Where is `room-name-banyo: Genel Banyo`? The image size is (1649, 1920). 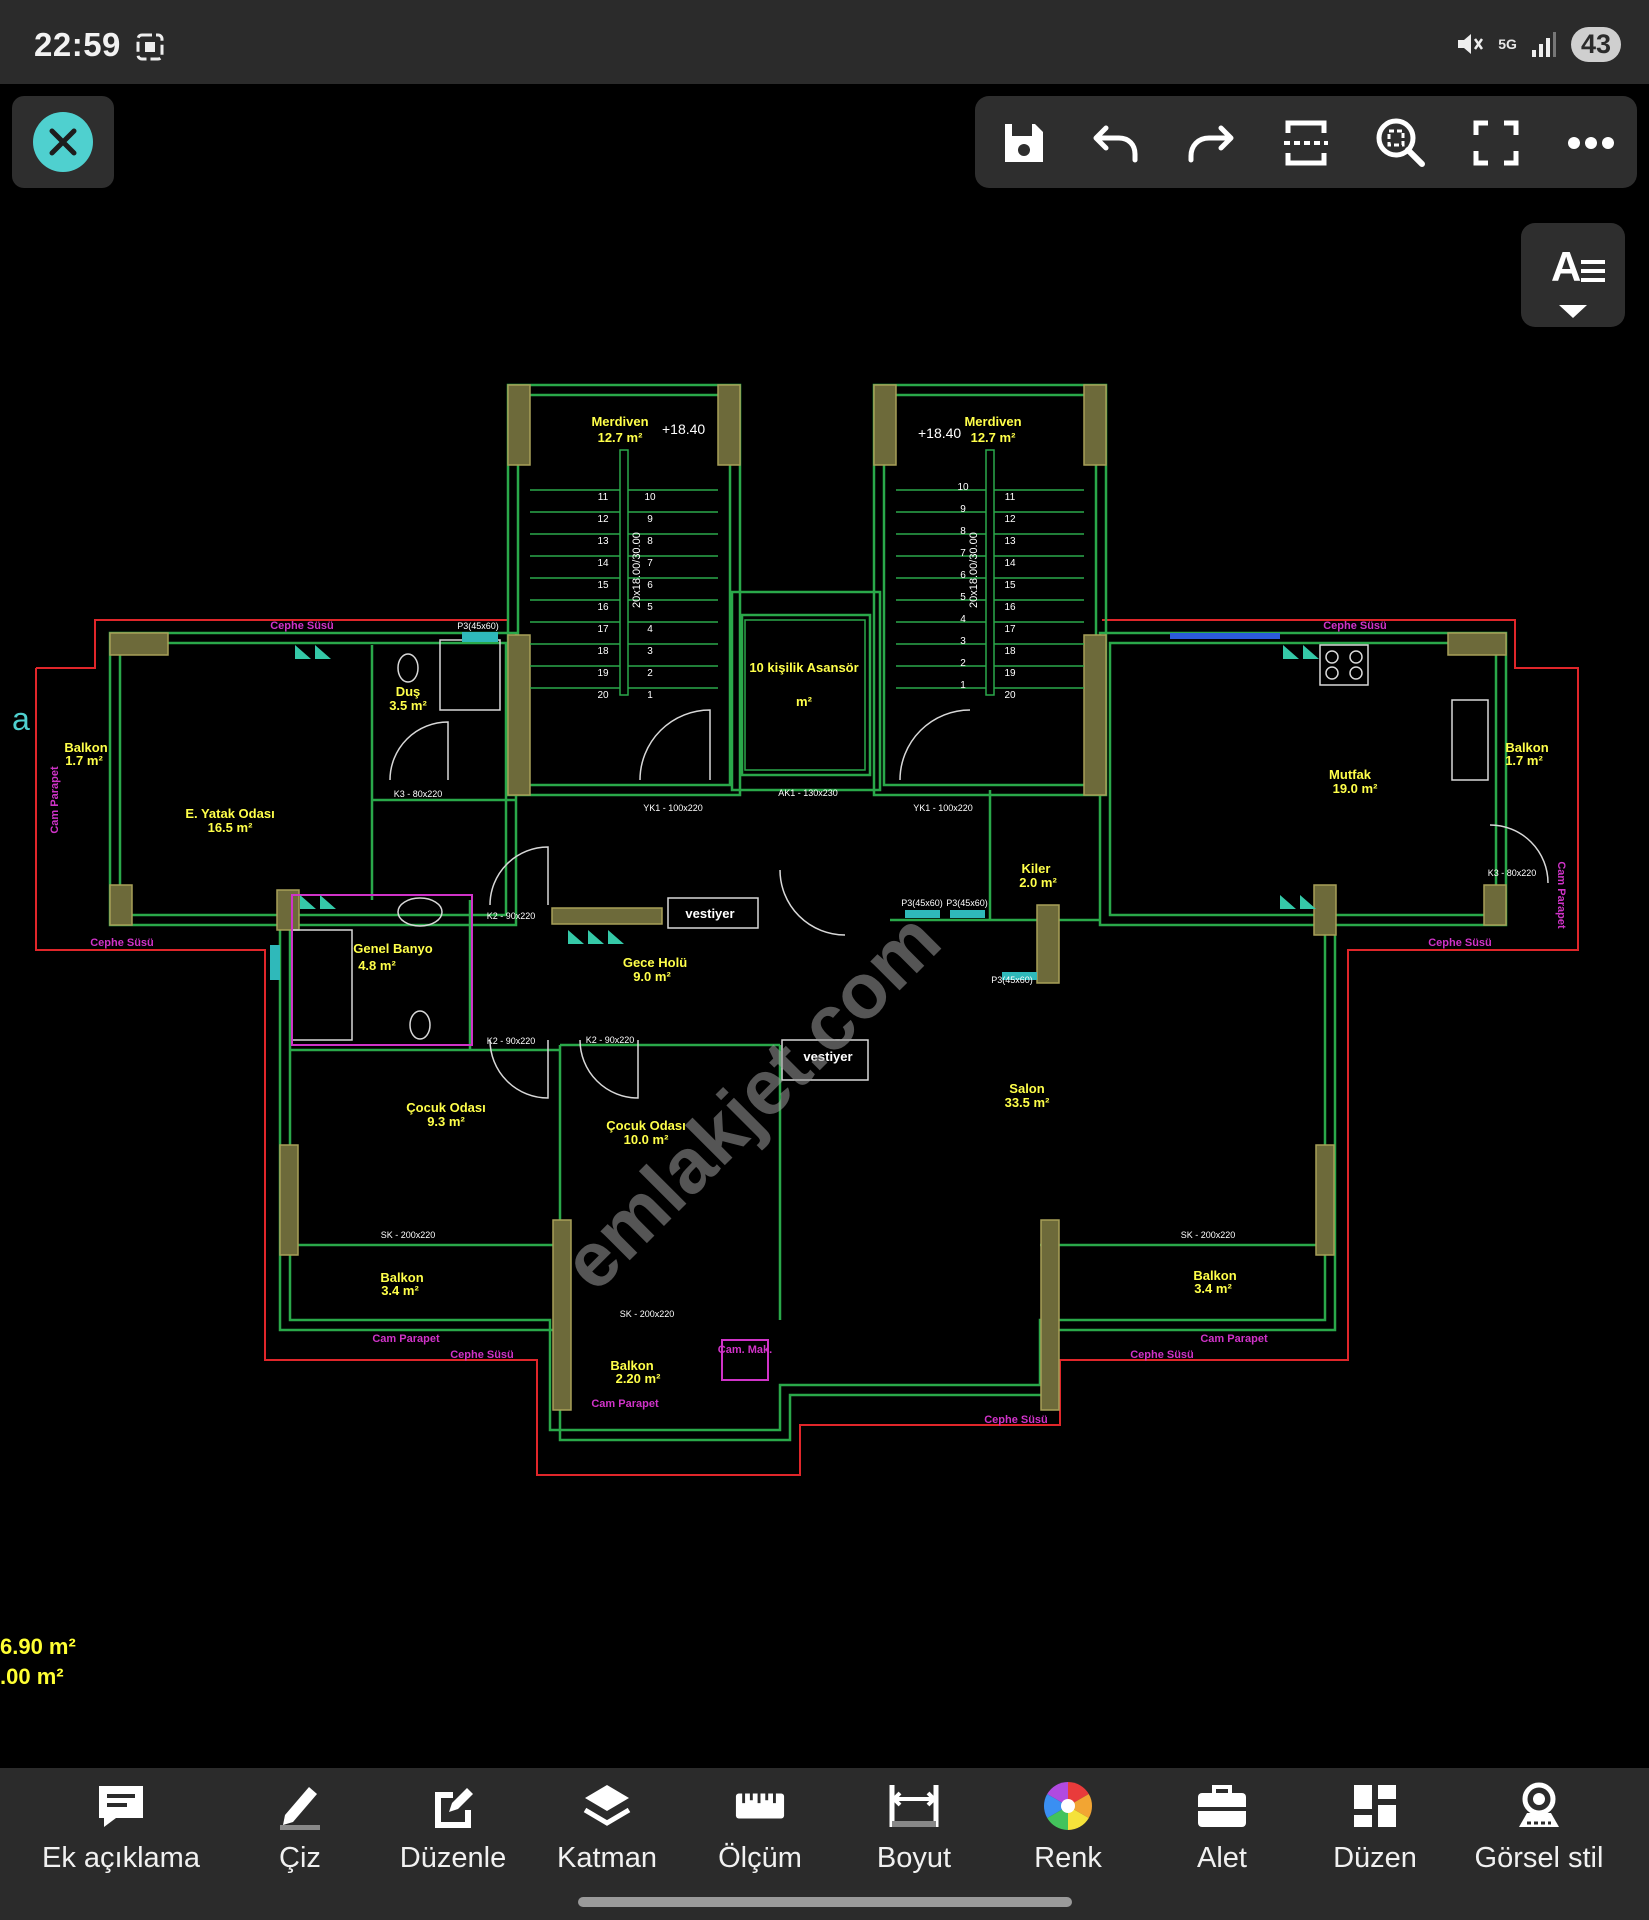 room-name-banyo: Genel Banyo is located at coordinates (393, 948).